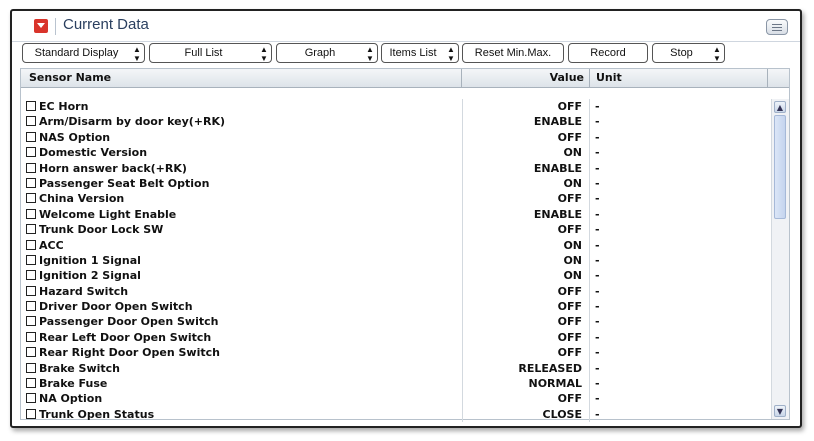 Image resolution: width=814 pixels, height=441 pixels. I want to click on table-row: Ignition 1 Signal ON -, so click(397, 260).